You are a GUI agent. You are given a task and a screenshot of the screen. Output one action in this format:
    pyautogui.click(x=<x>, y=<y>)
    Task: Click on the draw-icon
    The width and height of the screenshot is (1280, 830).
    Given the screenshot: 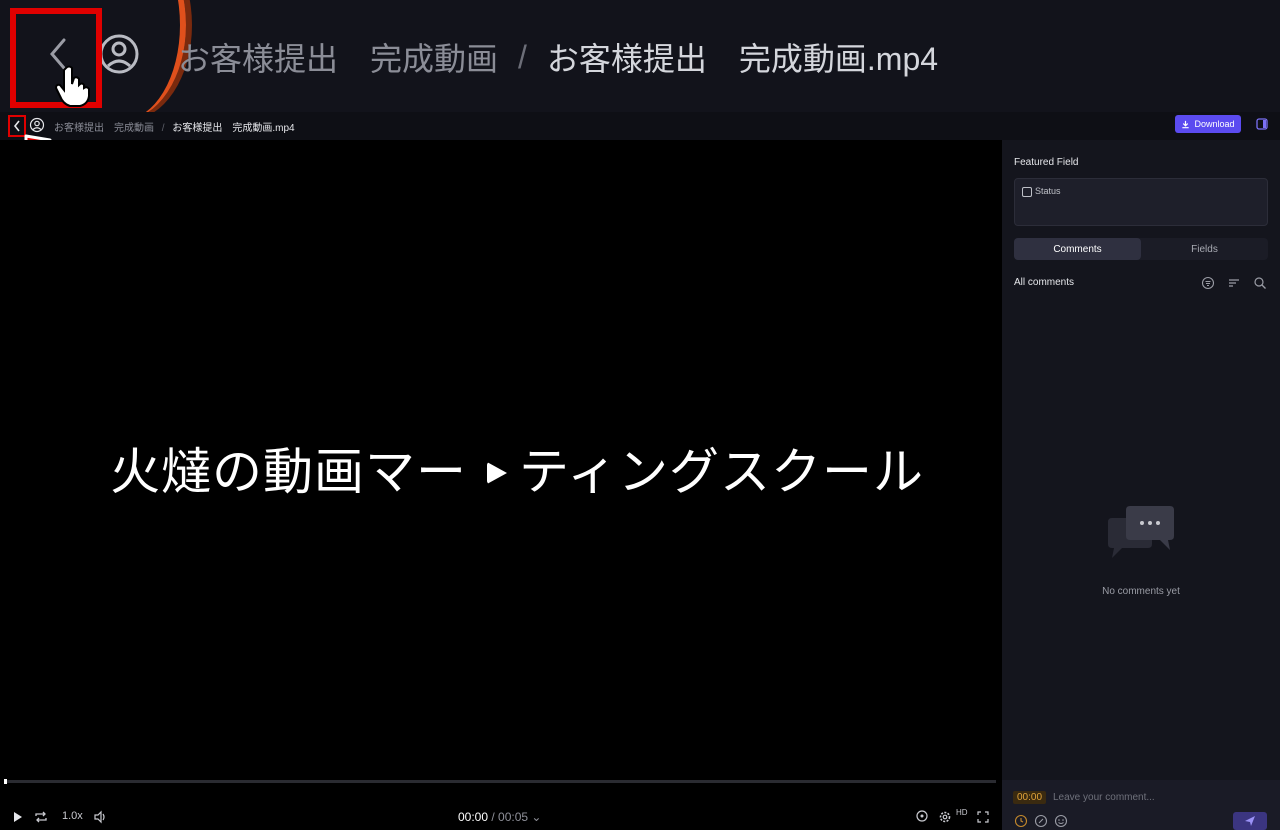 What is the action you would take?
    pyautogui.click(x=1041, y=821)
    